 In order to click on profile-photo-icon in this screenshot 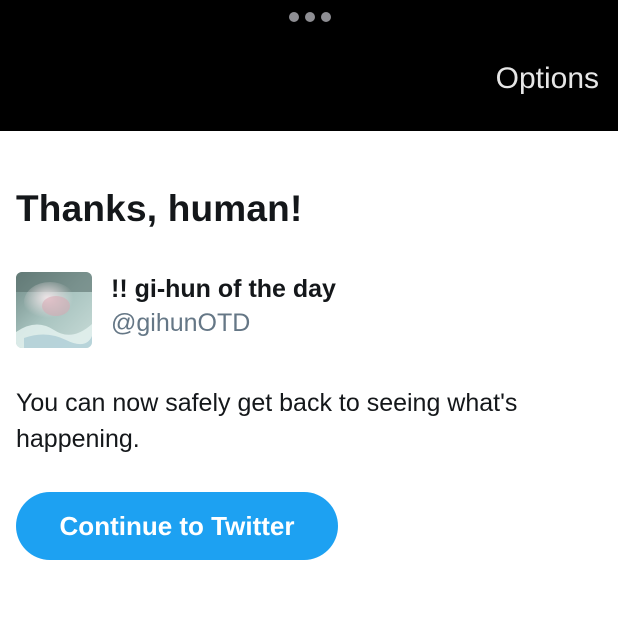, I will do `click(54, 310)`.